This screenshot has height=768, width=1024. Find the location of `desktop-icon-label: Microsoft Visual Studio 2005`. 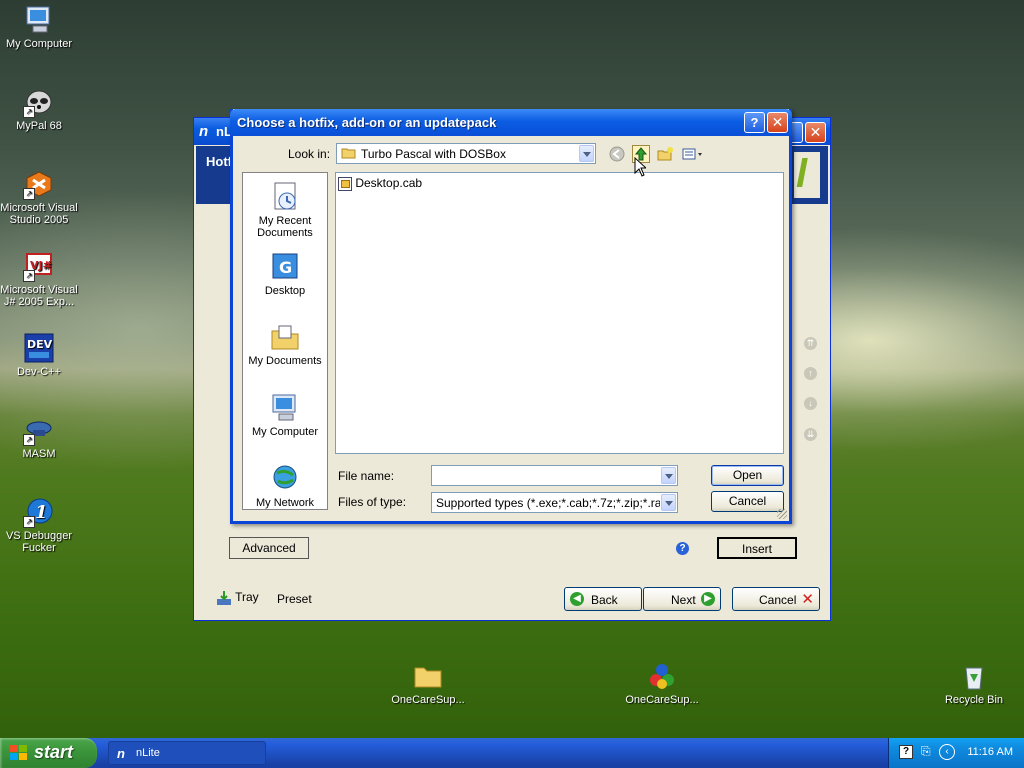

desktop-icon-label: Microsoft Visual Studio 2005 is located at coordinates (39, 214).